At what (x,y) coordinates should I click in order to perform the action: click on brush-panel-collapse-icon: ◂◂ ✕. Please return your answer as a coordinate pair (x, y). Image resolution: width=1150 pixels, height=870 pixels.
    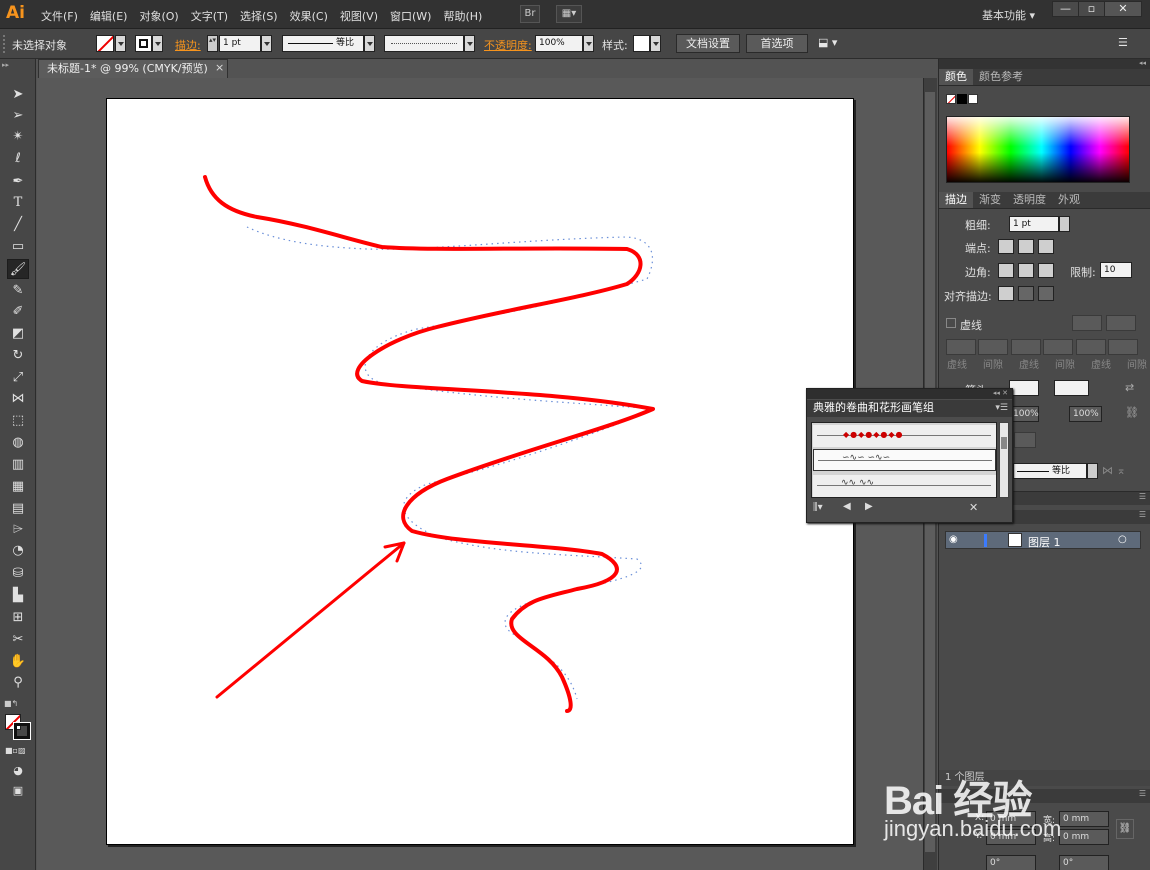
    Looking at the image, I should click on (909, 394).